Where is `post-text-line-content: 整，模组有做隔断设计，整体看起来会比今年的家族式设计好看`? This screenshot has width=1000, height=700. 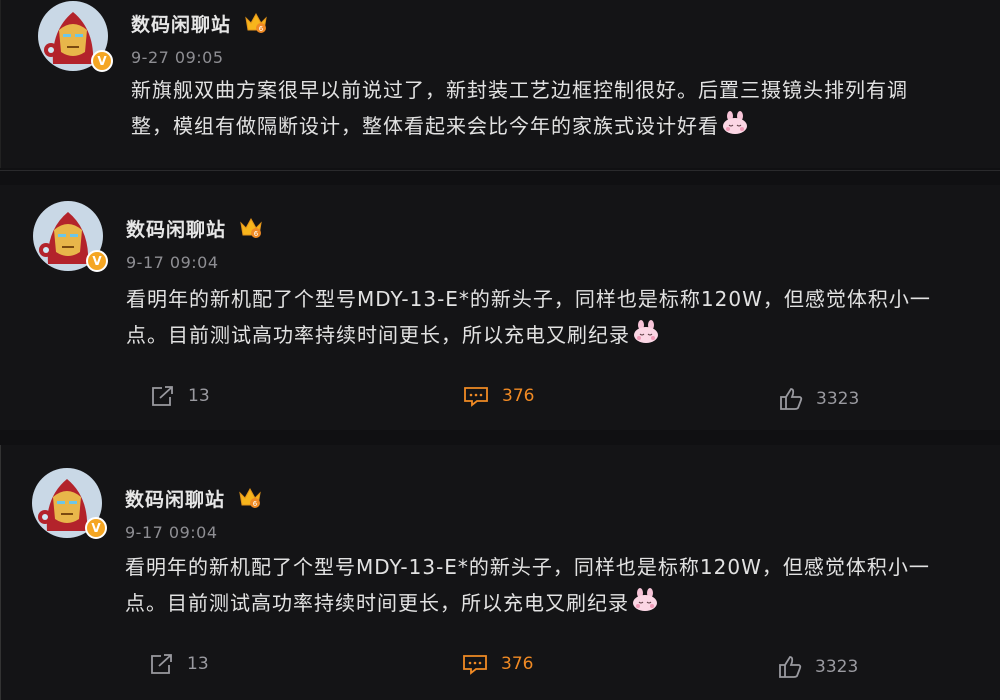
post-text-line-content: 整，模组有做隔断设计，整体看起来会比今年的家族式设计好看 is located at coordinates (425, 126).